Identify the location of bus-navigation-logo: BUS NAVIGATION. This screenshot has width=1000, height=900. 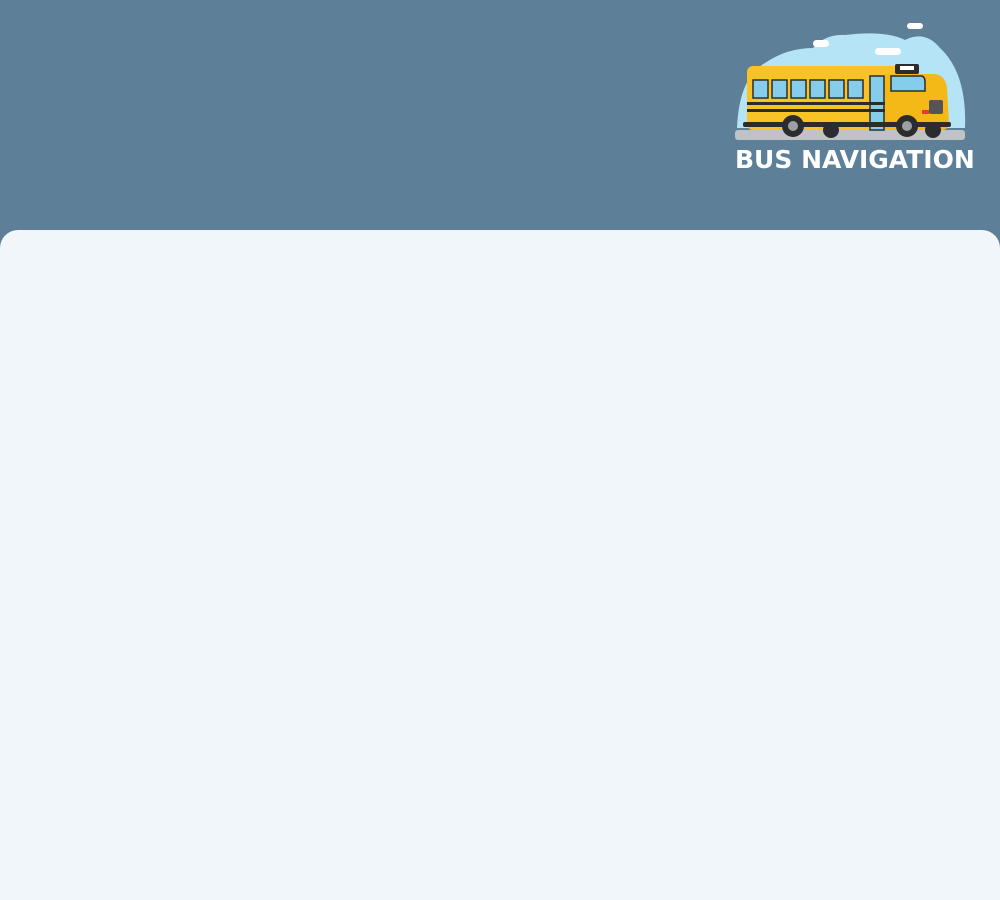
(855, 98).